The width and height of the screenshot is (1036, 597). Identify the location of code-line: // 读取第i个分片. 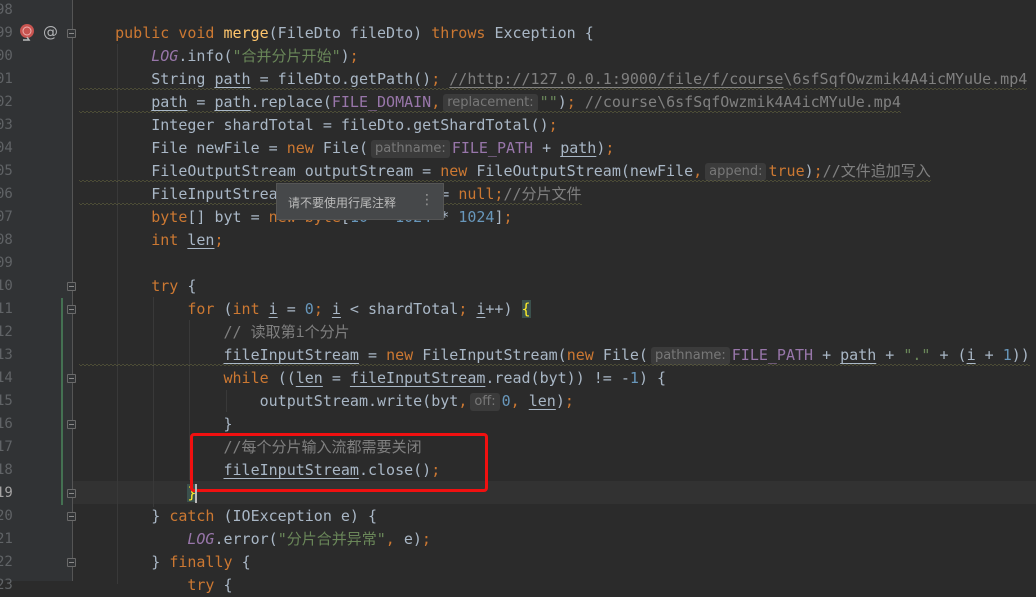
(214, 332).